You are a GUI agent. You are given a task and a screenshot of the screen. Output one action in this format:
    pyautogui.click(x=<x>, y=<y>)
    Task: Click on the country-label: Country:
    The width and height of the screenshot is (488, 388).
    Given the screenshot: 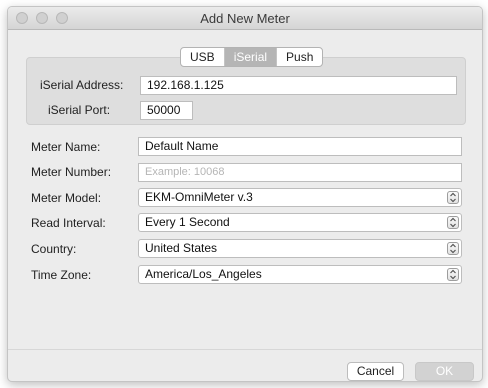 What is the action you would take?
    pyautogui.click(x=54, y=249)
    